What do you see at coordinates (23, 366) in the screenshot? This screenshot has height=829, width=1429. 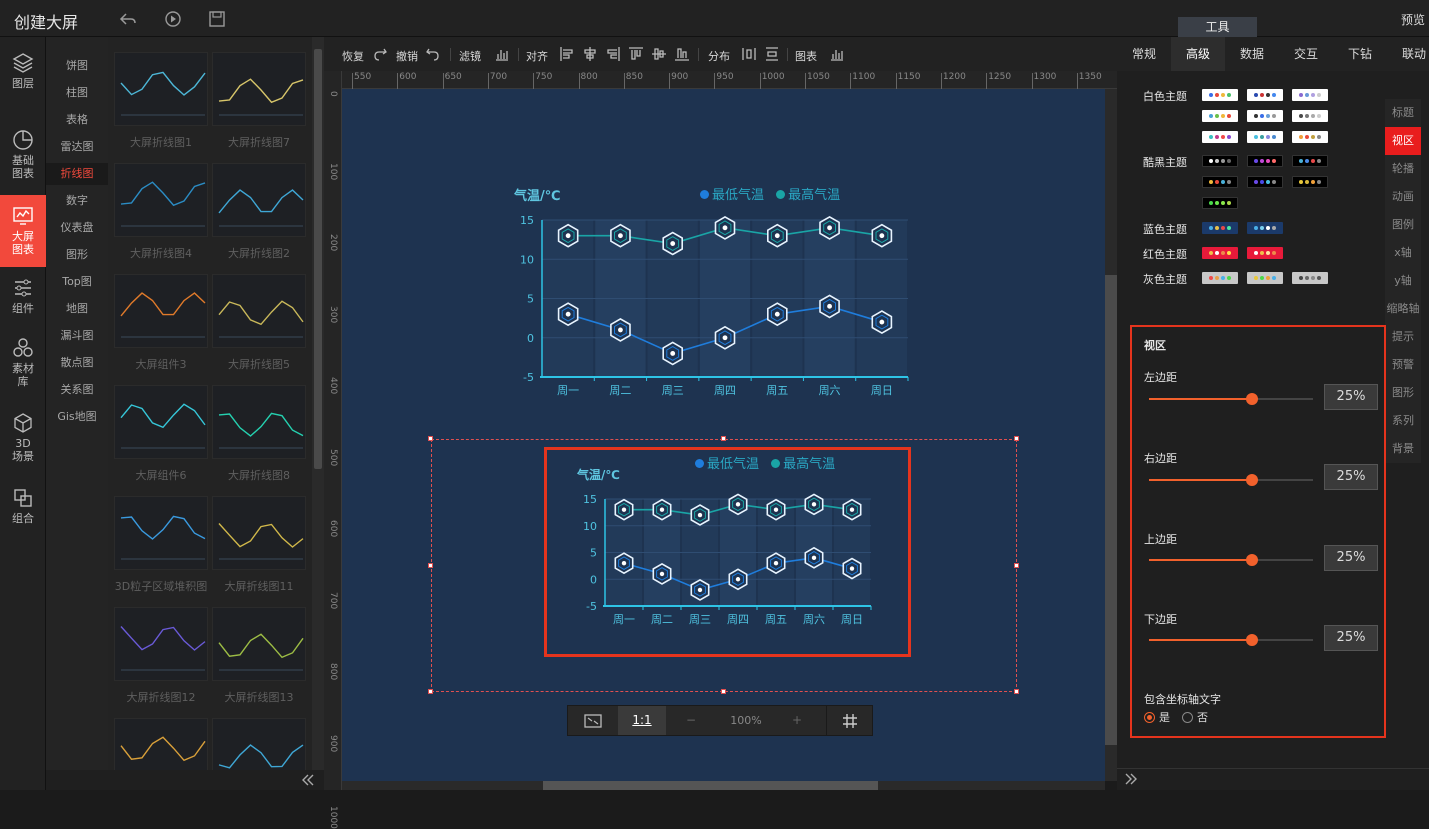 I see `nav-materials: 素材库` at bounding box center [23, 366].